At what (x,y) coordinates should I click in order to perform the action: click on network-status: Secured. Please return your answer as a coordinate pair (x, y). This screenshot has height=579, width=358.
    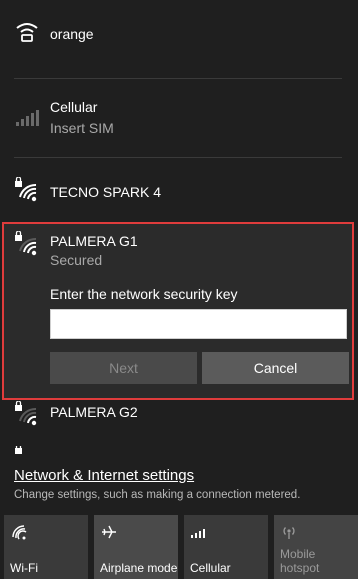
    Looking at the image, I should click on (76, 260).